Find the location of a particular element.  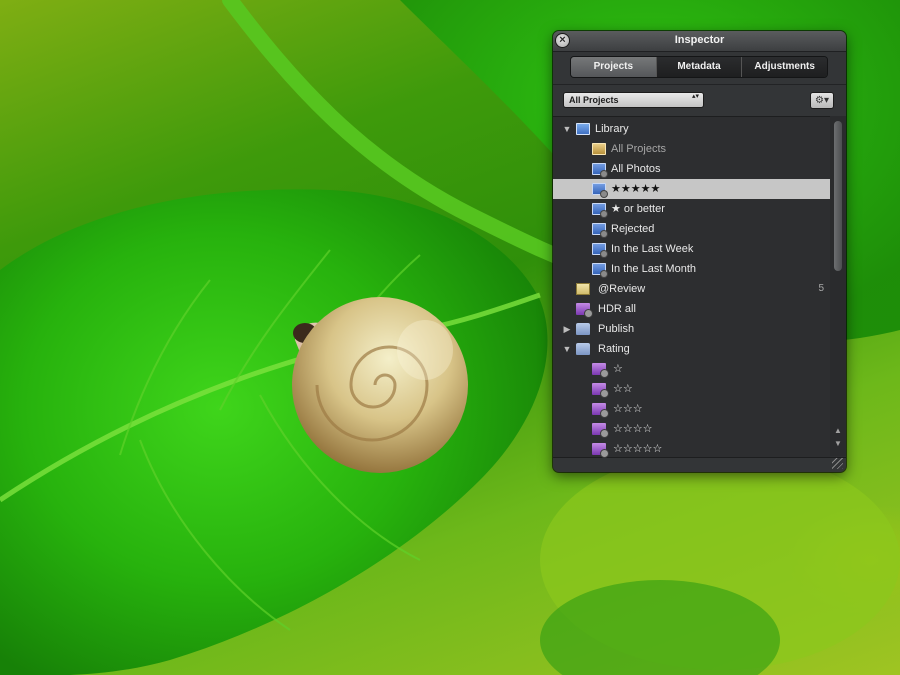

tree-item-label: @Review is located at coordinates (622, 289).